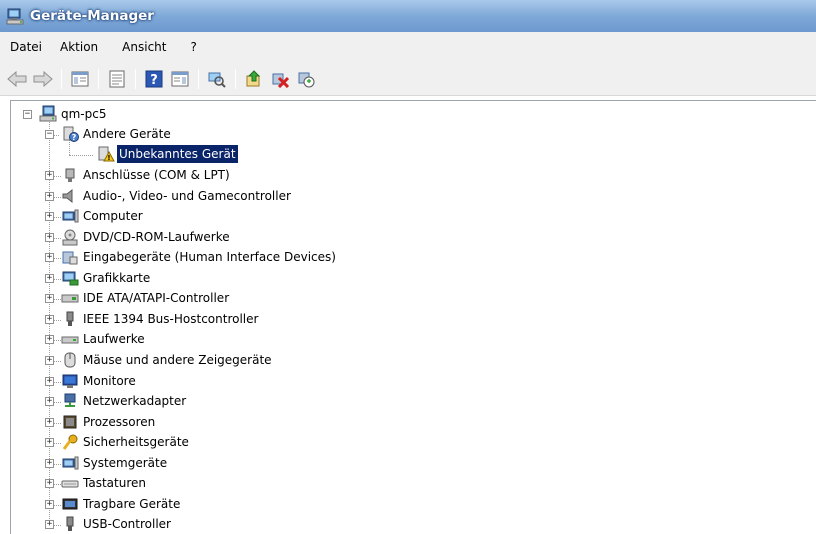  Describe the element at coordinates (141, 155) in the screenshot. I see `tree-node-unbekanntes-geraet: ! Unbekanntes Gerät` at that location.